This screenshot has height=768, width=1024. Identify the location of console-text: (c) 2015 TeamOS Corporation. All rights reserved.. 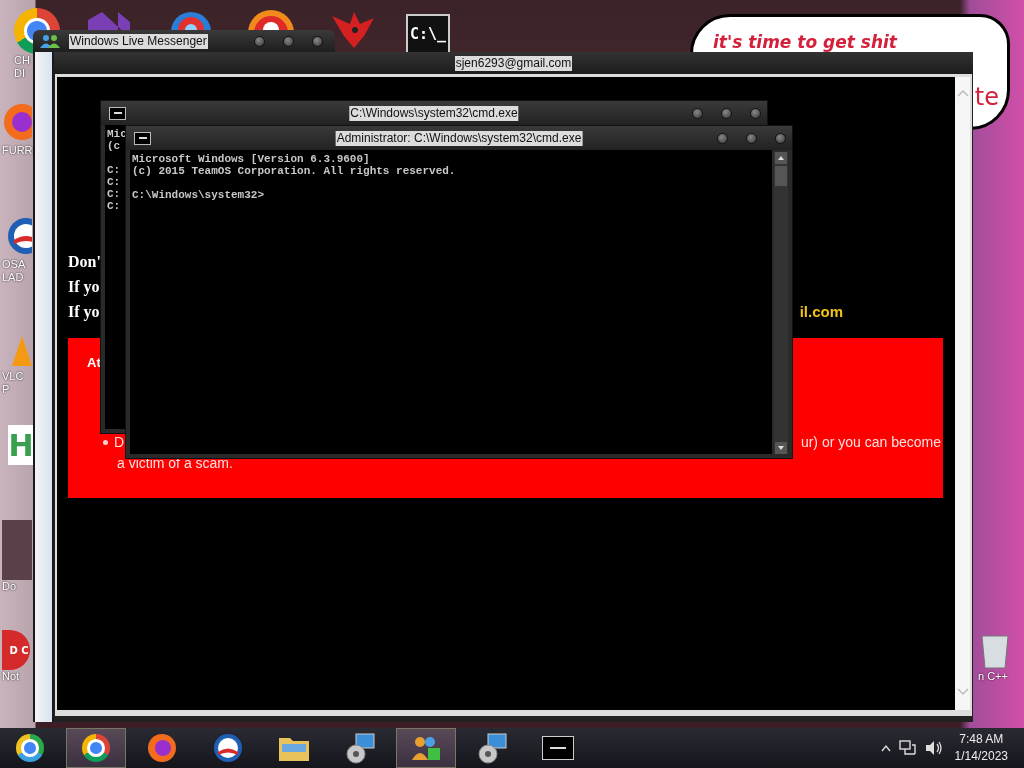
(294, 171).